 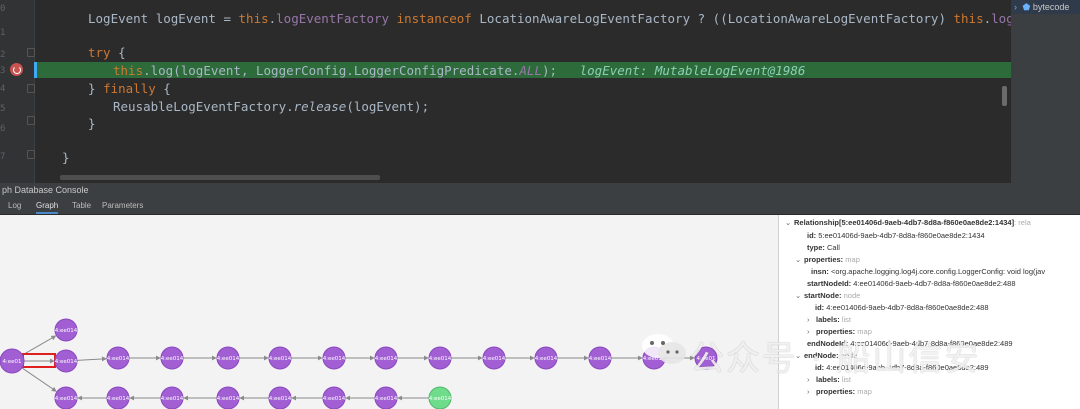 What do you see at coordinates (987, 18) in the screenshot?
I see `code-token: .` at bounding box center [987, 18].